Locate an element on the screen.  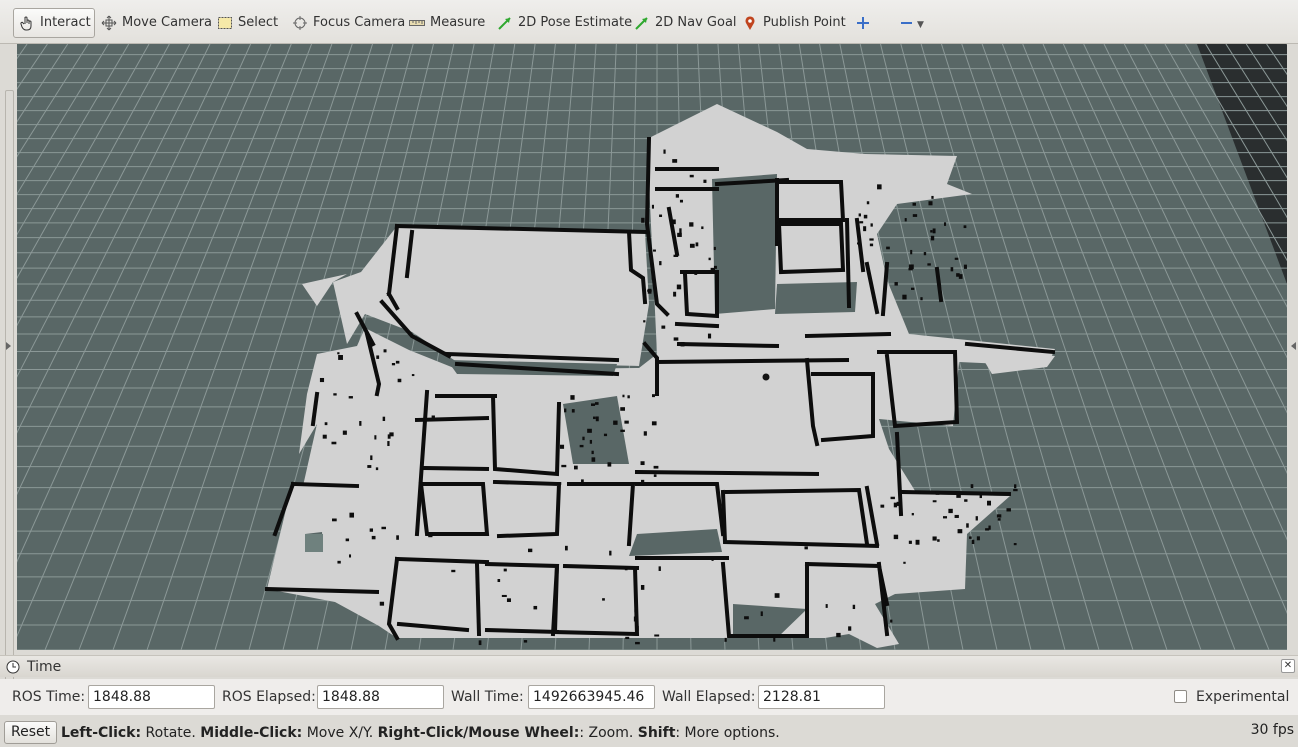
wall-elapsed-field: 2128.81 is located at coordinates (821, 697).